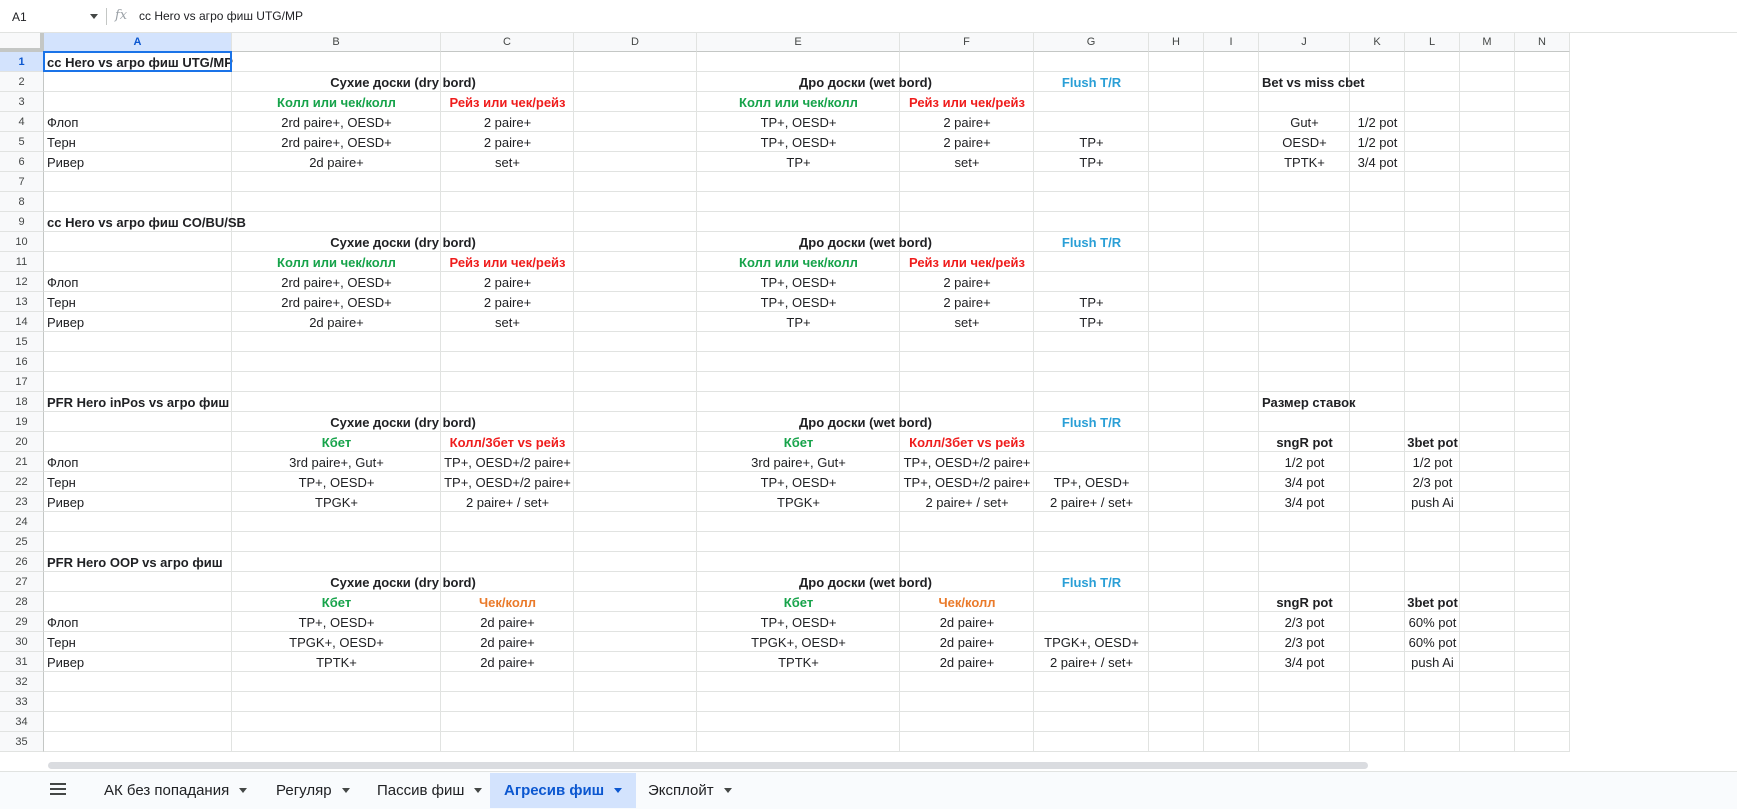  What do you see at coordinates (1487, 542) in the screenshot?
I see `cell-m25` at bounding box center [1487, 542].